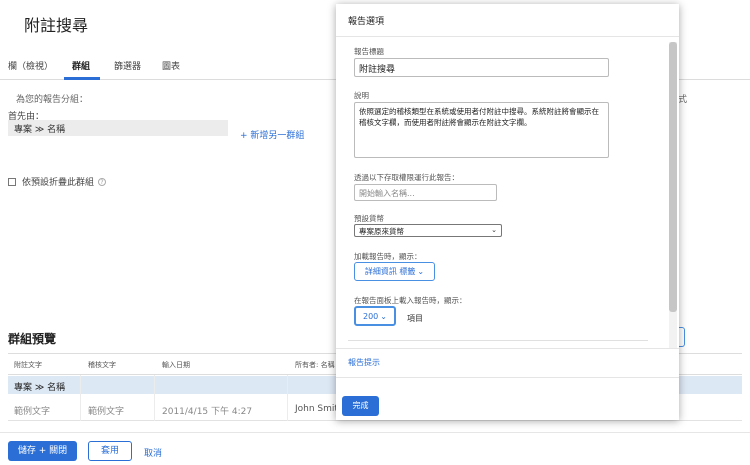 This screenshot has height=465, width=750. I want to click on report-tips-link: 報告提示, so click(364, 362).